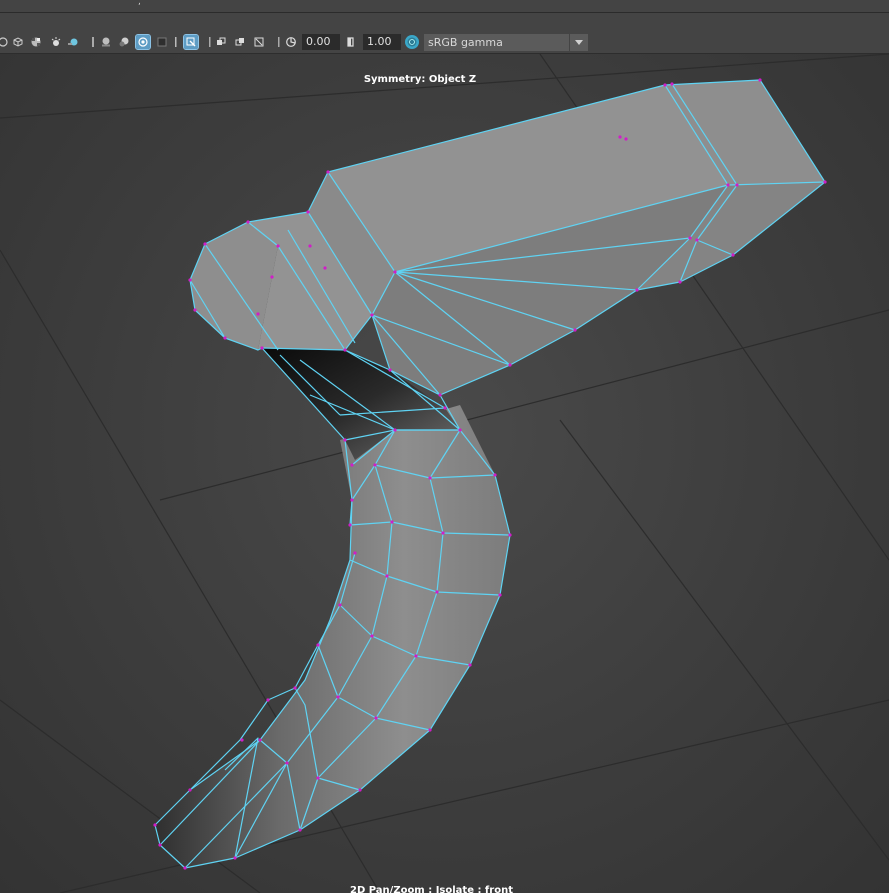 This screenshot has width=889, height=893. I want to click on safe-action-icon, so click(240, 42).